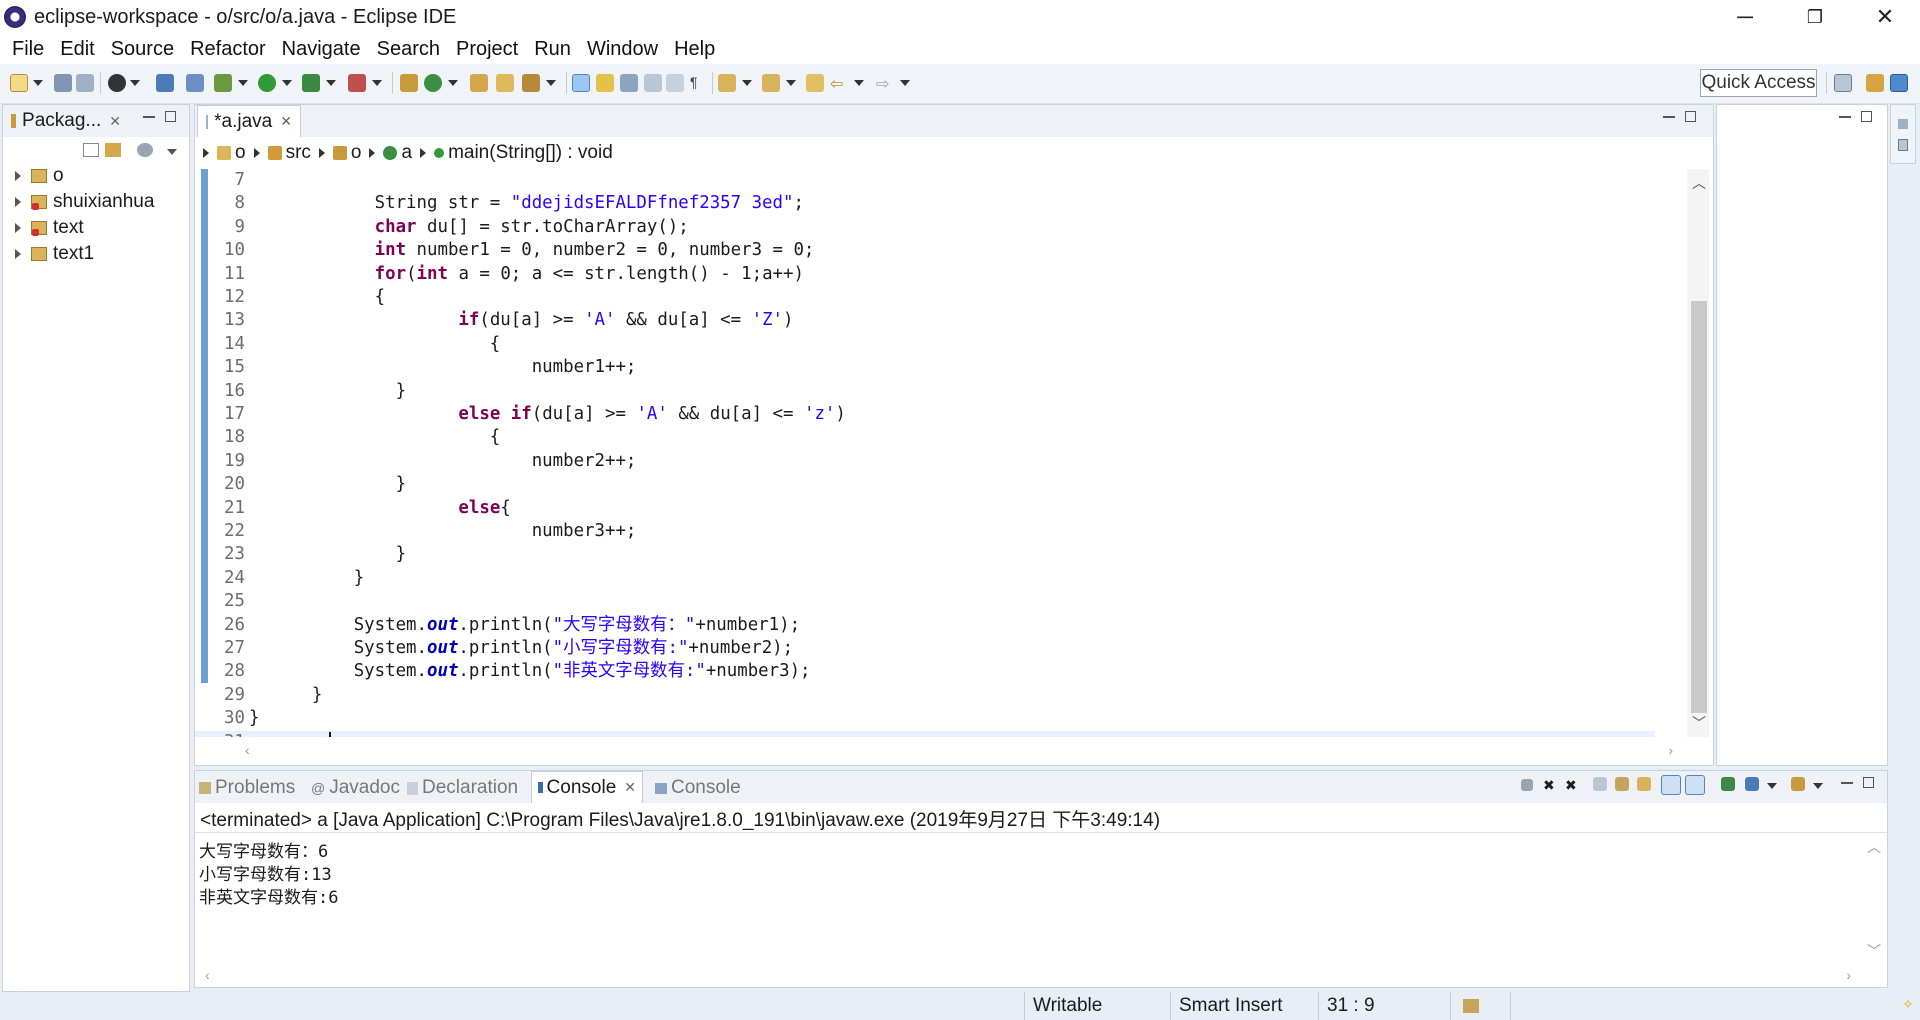 This screenshot has height=1020, width=1920. What do you see at coordinates (1699, 183) in the screenshot?
I see `scroll-up-icon: ︿` at bounding box center [1699, 183].